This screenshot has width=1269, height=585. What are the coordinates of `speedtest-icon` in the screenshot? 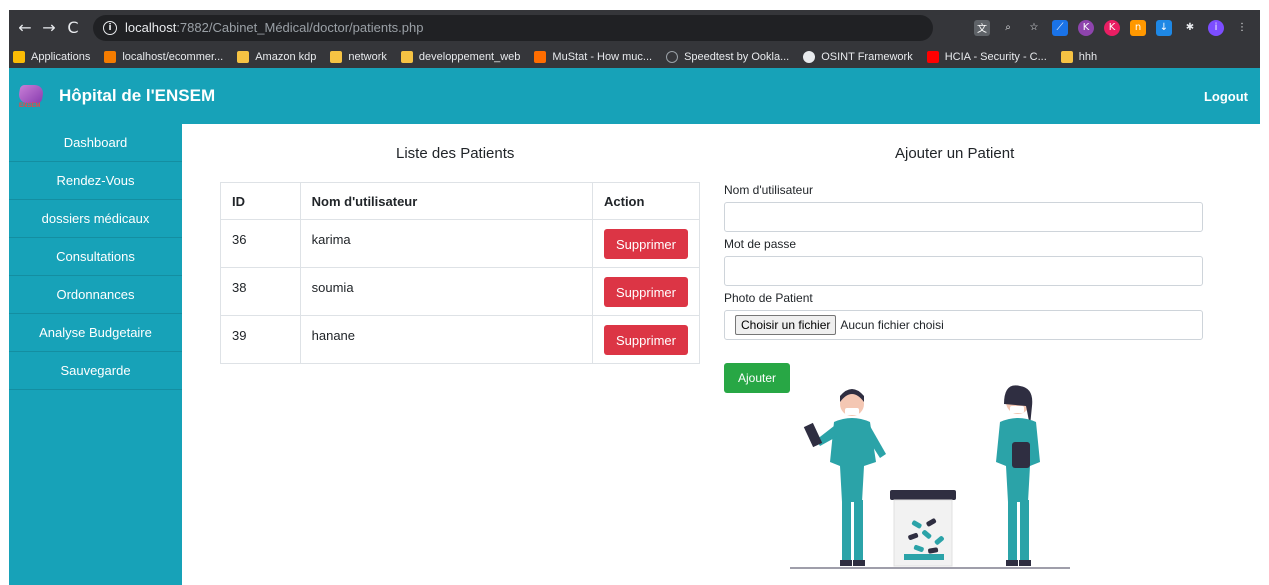 It's located at (672, 56).